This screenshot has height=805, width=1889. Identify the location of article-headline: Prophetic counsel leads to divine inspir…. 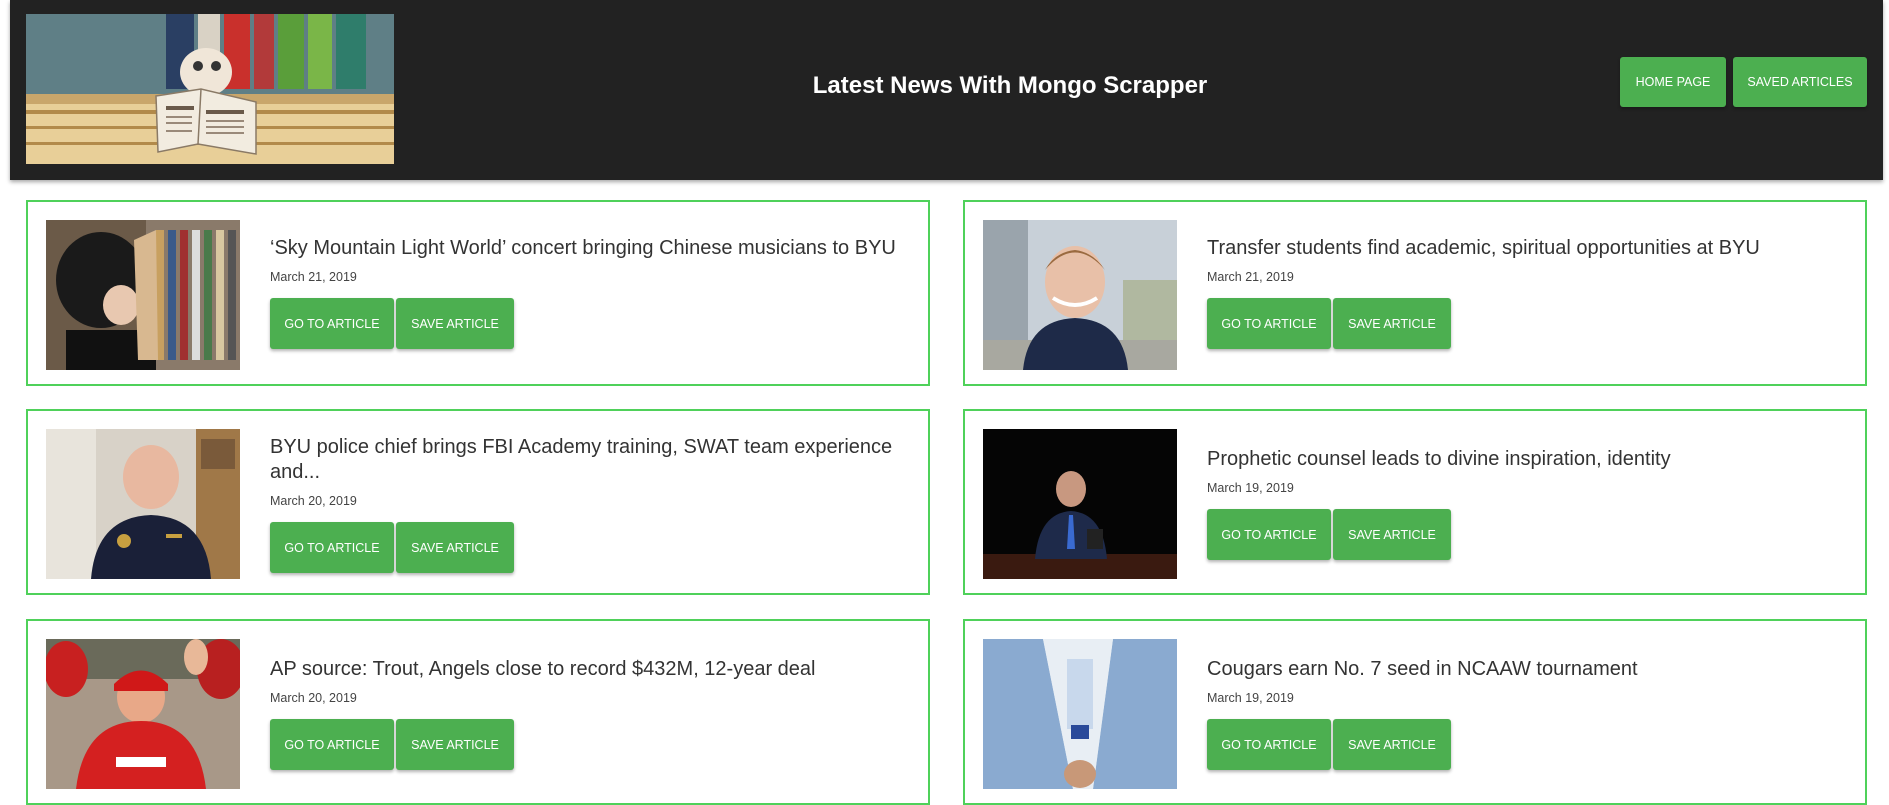
(1439, 459).